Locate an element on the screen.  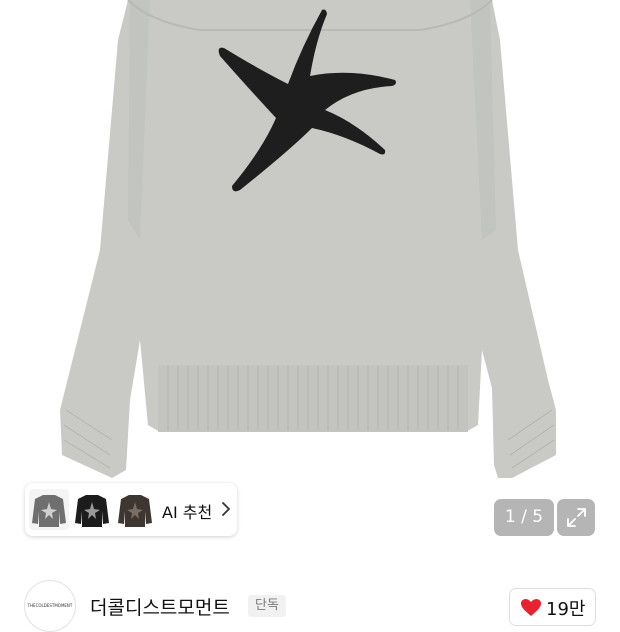
expand-icon is located at coordinates (576, 517).